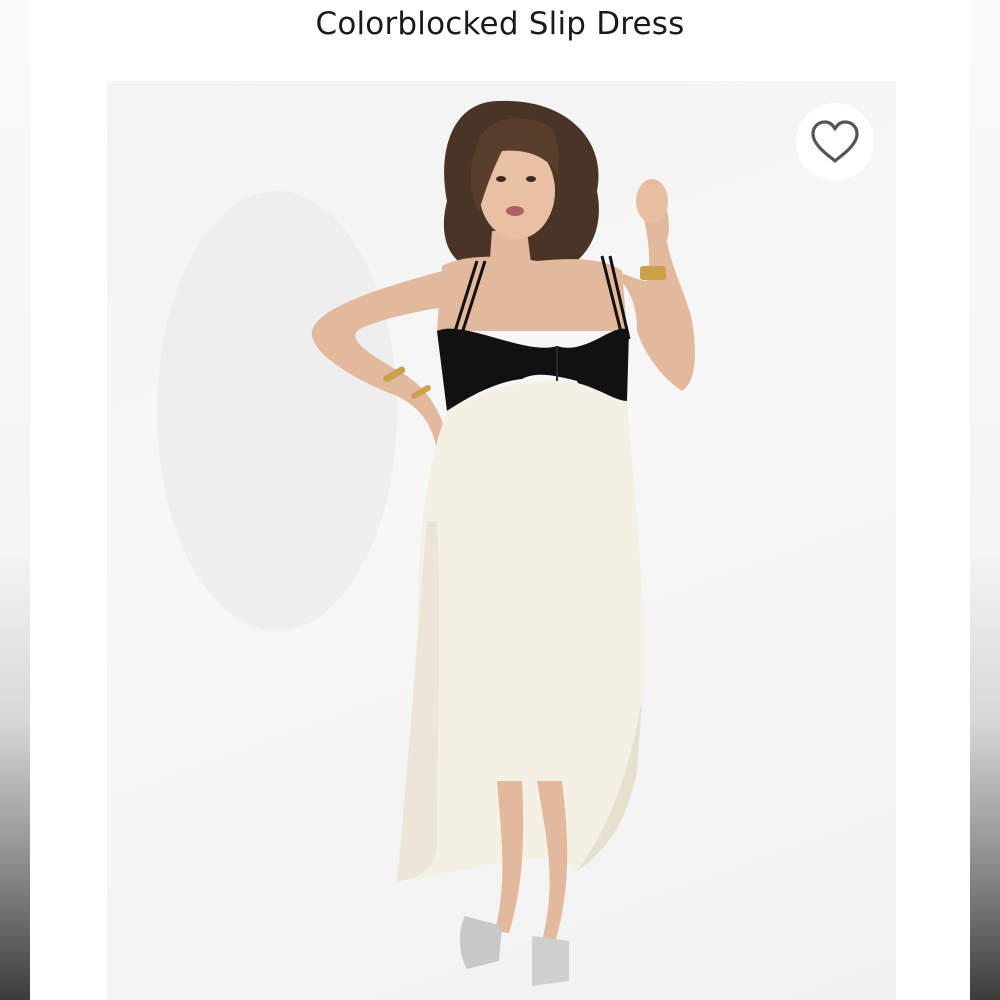 Image resolution: width=1000 pixels, height=1000 pixels. I want to click on favorite-button, so click(835, 142).